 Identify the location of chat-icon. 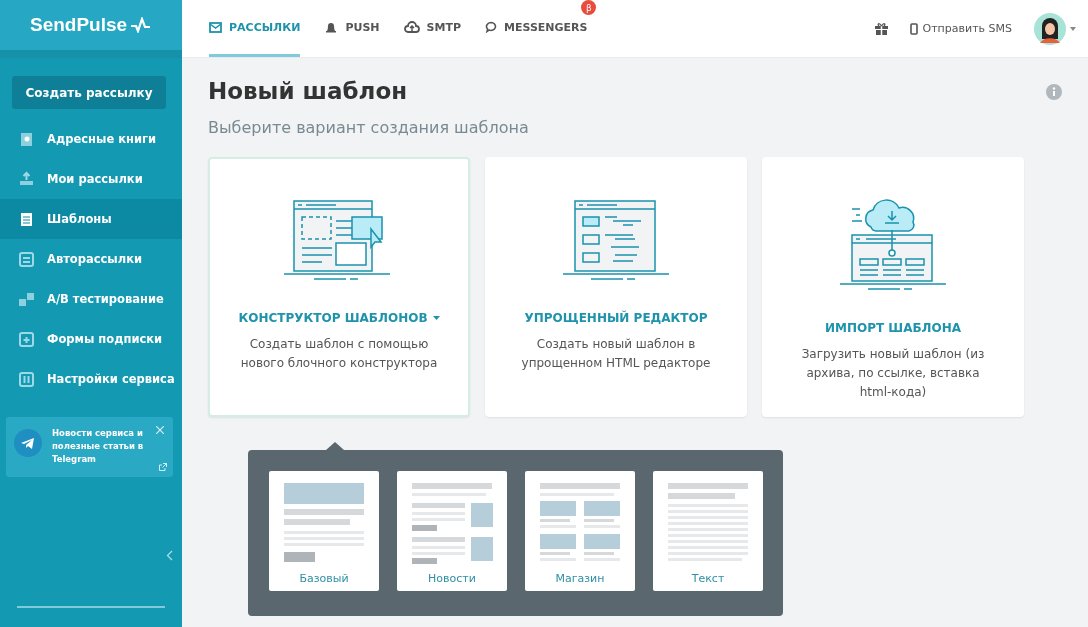
(491, 27).